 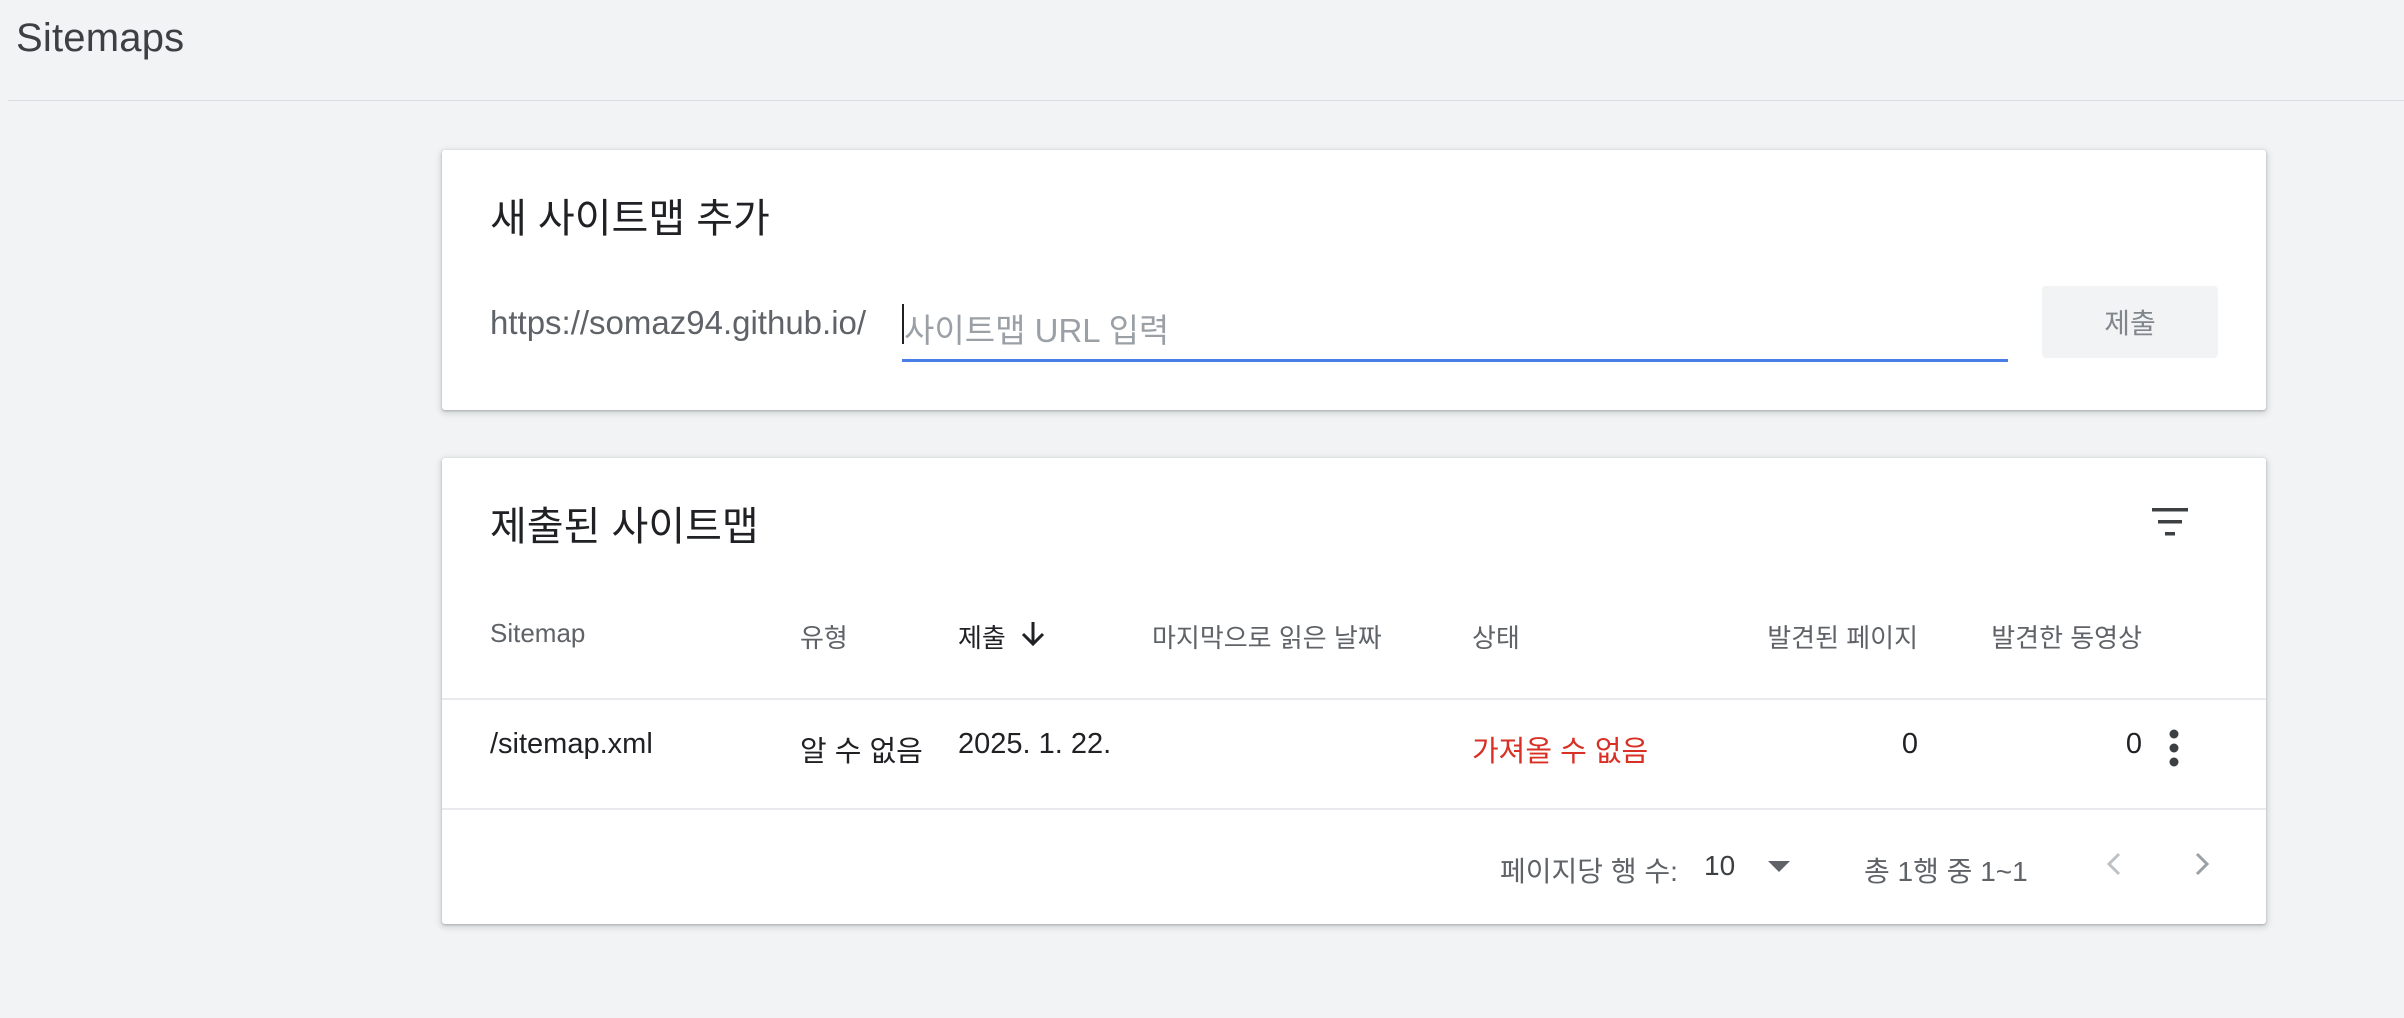 What do you see at coordinates (1267, 636) in the screenshot?
I see `column-header-last-read: 마지막으로 읽은 날짜` at bounding box center [1267, 636].